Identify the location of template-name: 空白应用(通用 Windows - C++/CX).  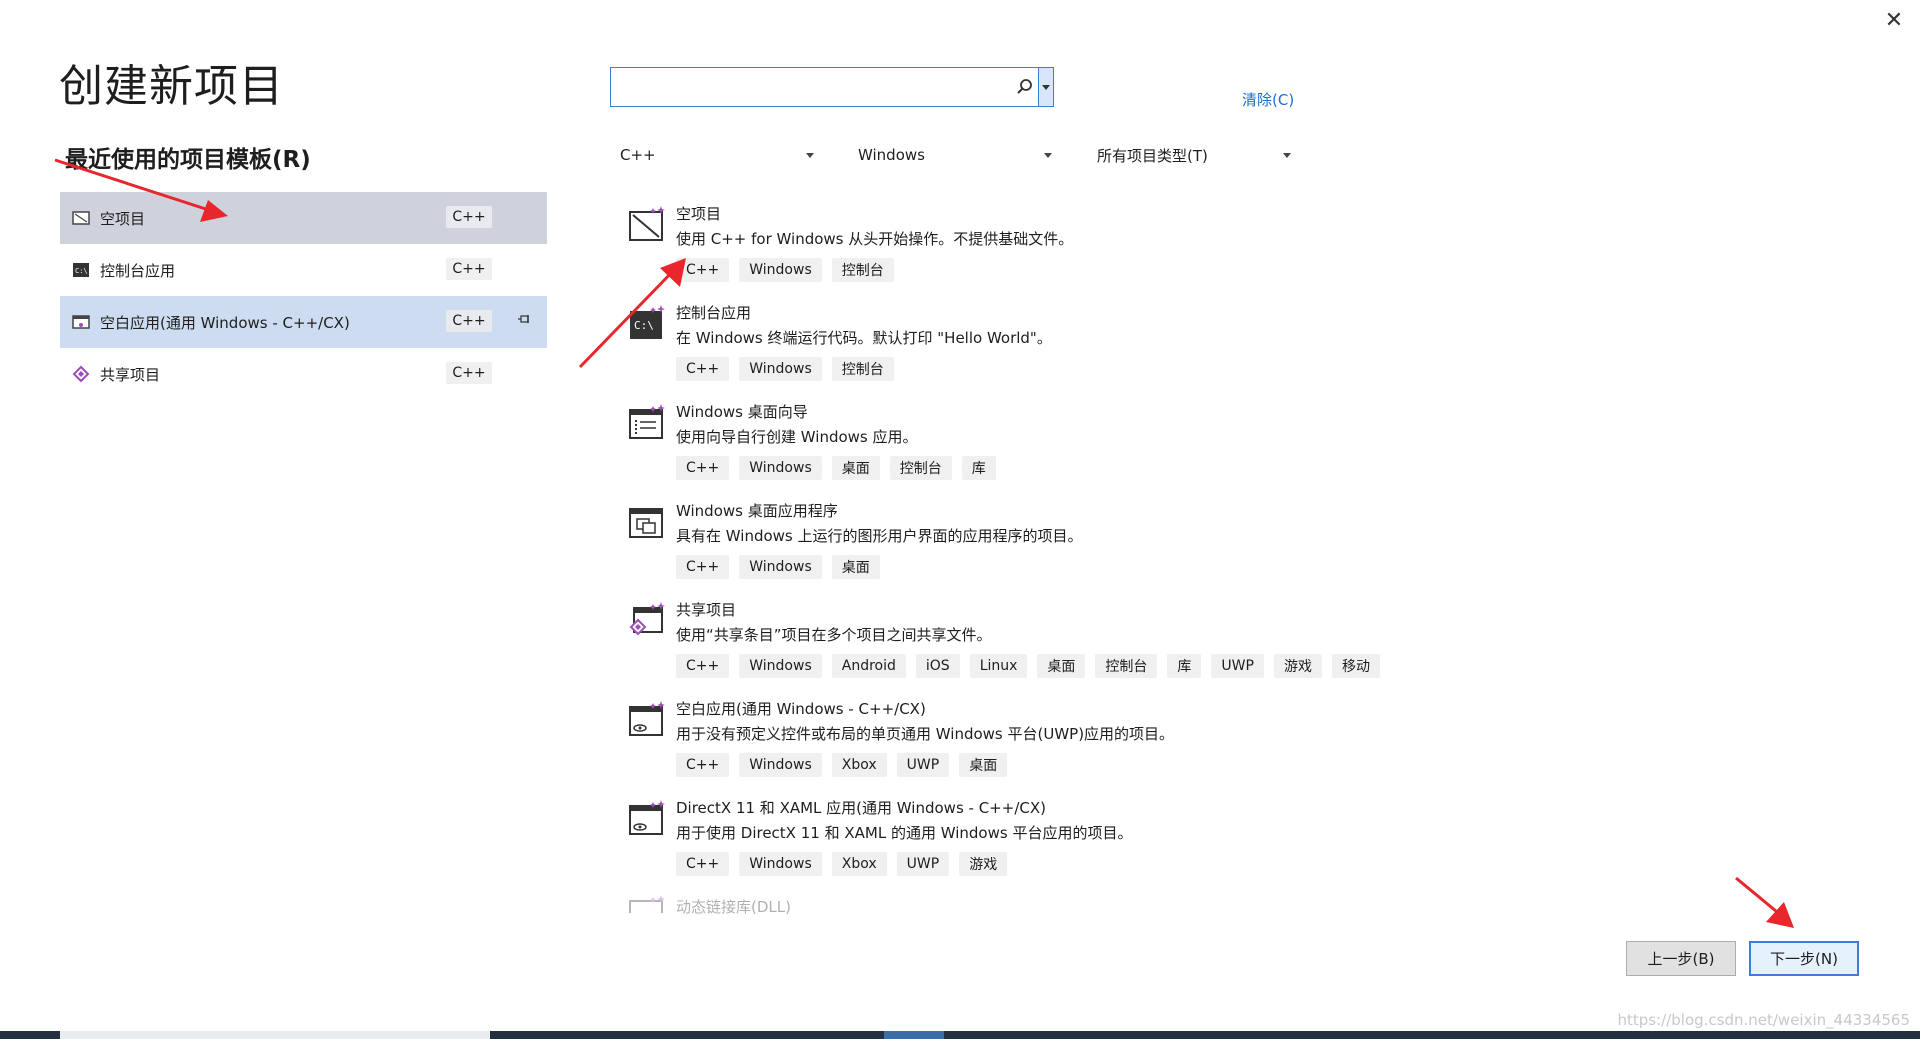
(801, 709).